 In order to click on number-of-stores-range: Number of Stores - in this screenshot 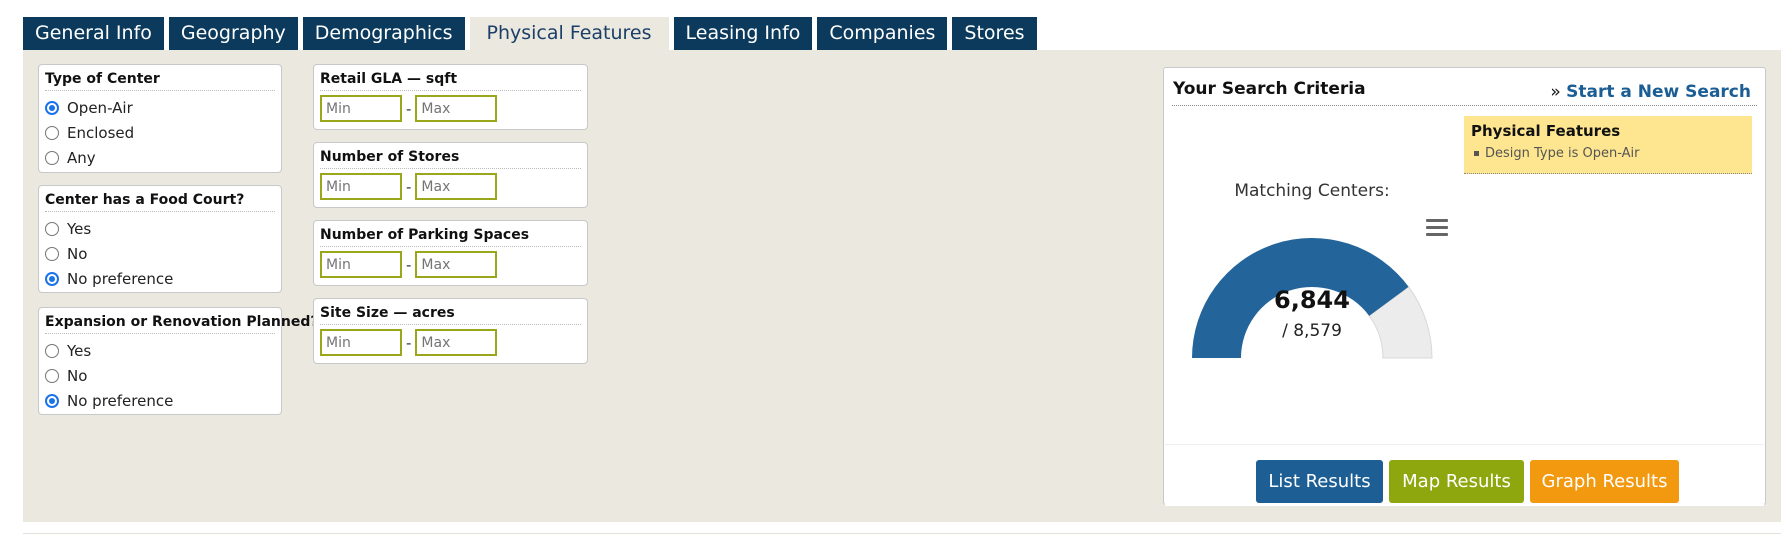, I will do `click(450, 175)`.